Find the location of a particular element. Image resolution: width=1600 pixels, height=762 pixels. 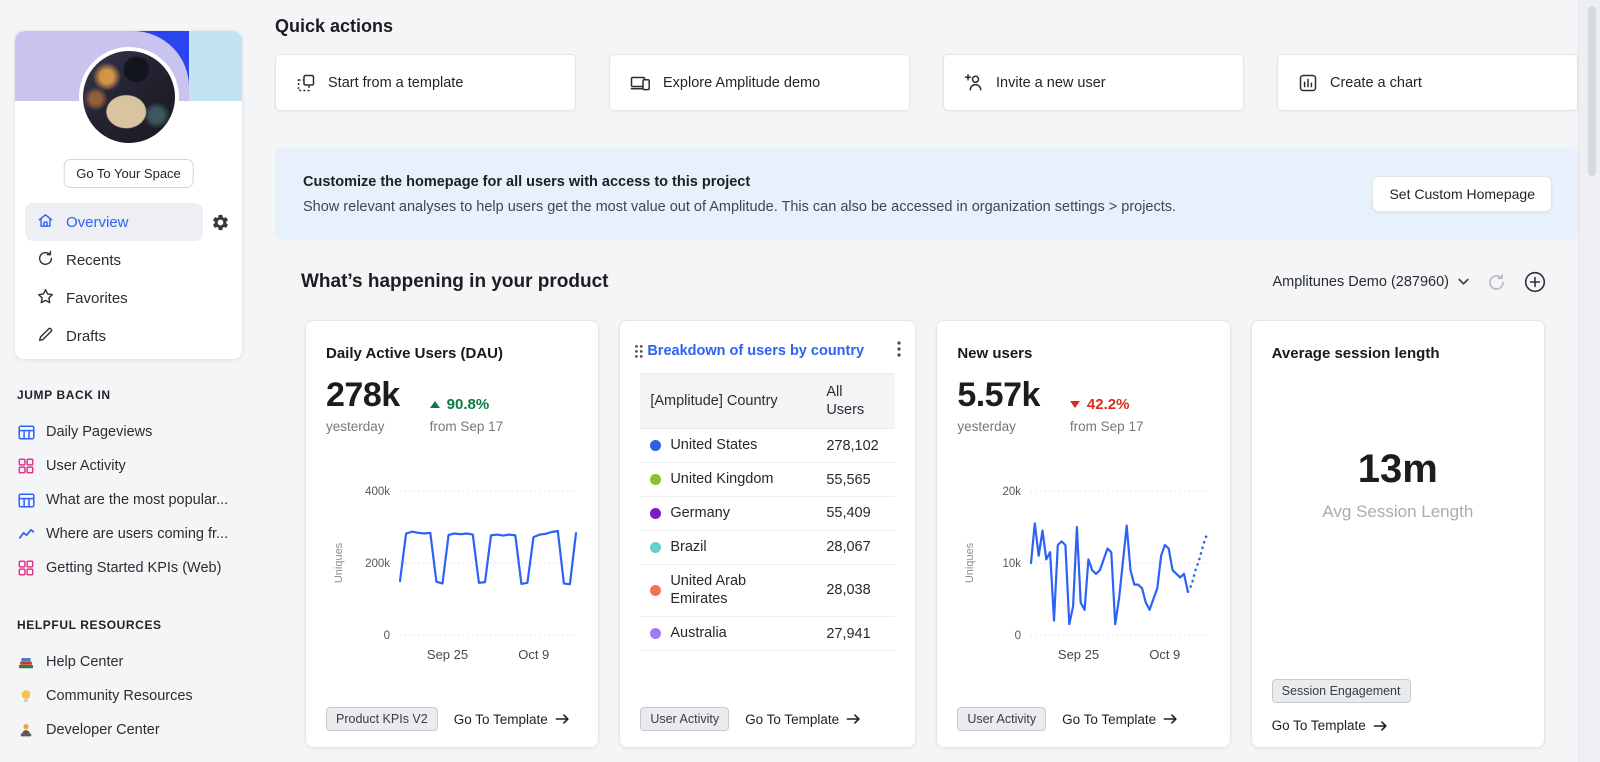

table-icon is located at coordinates (26, 500).